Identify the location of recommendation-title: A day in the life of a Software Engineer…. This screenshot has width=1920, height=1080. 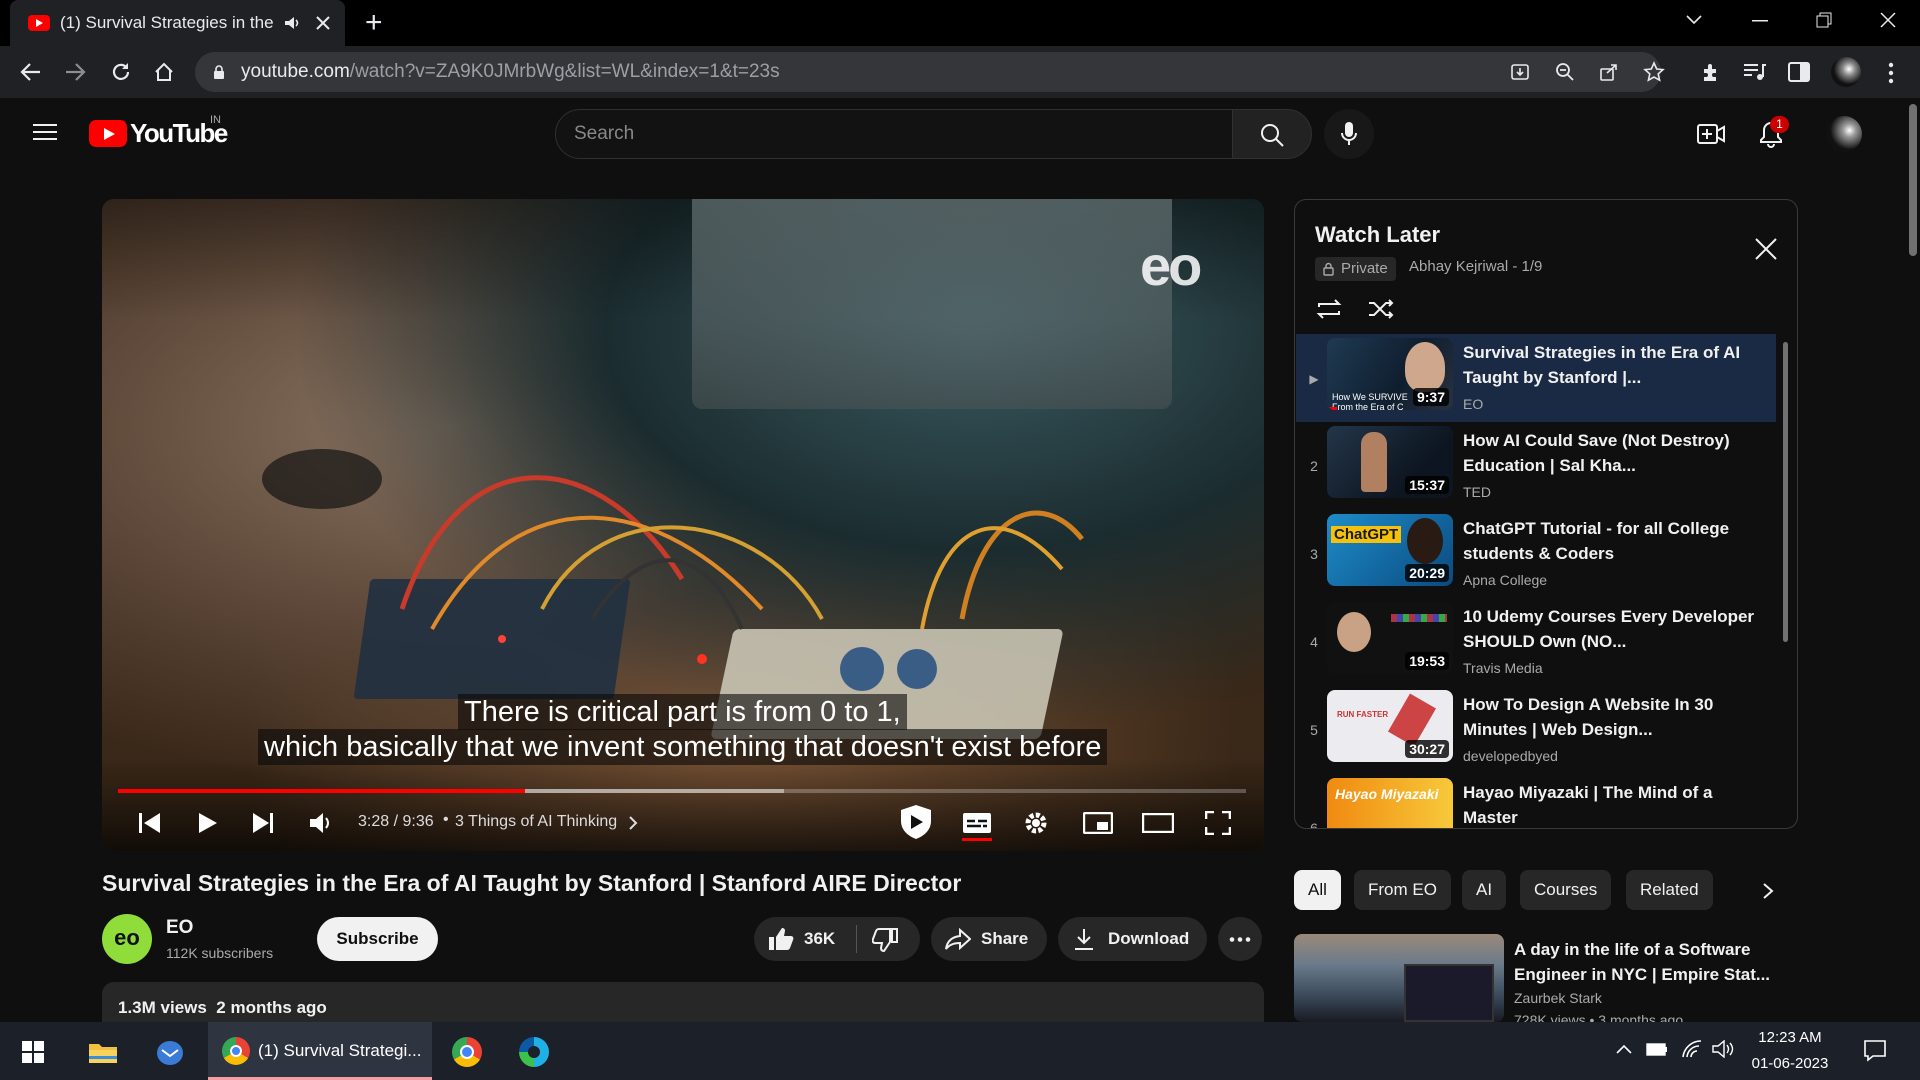
(1649, 962).